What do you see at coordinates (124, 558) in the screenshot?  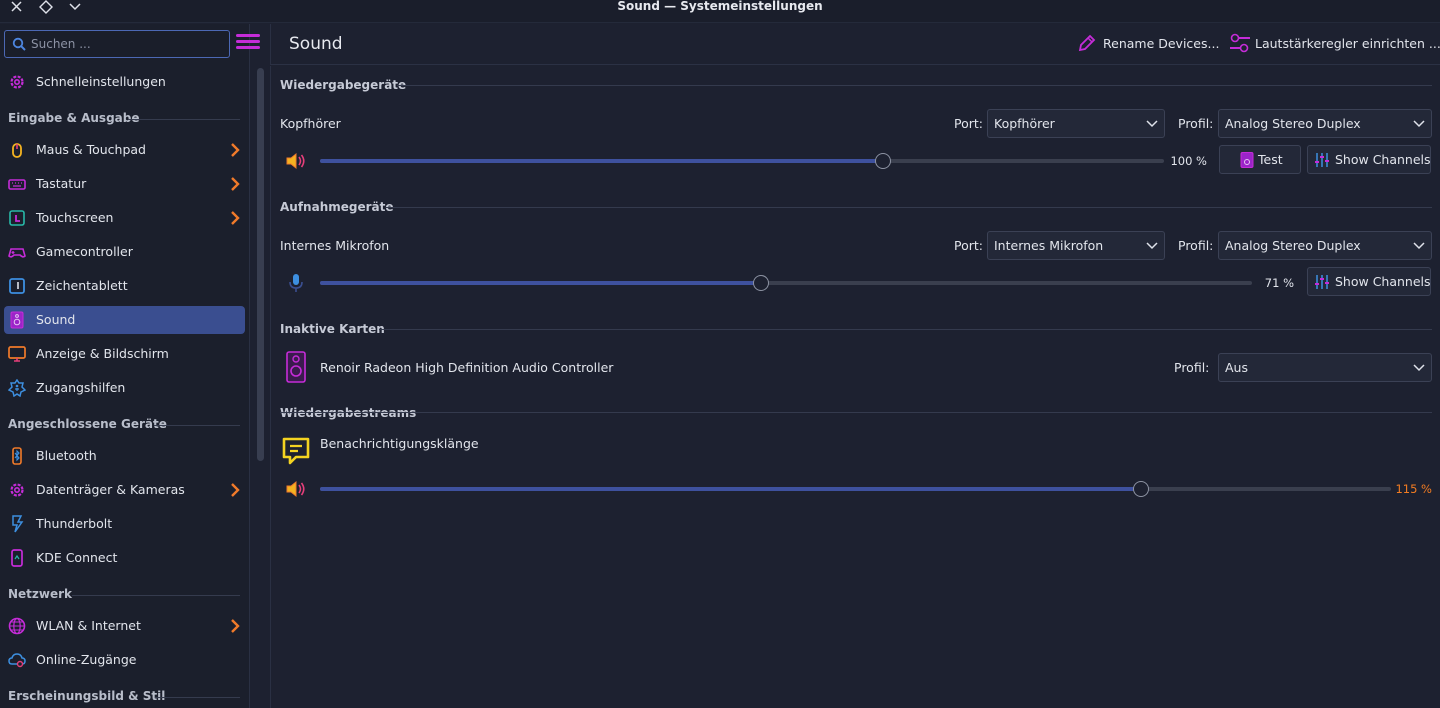 I see `sidebar-item-kdeconnect: KDE Connect` at bounding box center [124, 558].